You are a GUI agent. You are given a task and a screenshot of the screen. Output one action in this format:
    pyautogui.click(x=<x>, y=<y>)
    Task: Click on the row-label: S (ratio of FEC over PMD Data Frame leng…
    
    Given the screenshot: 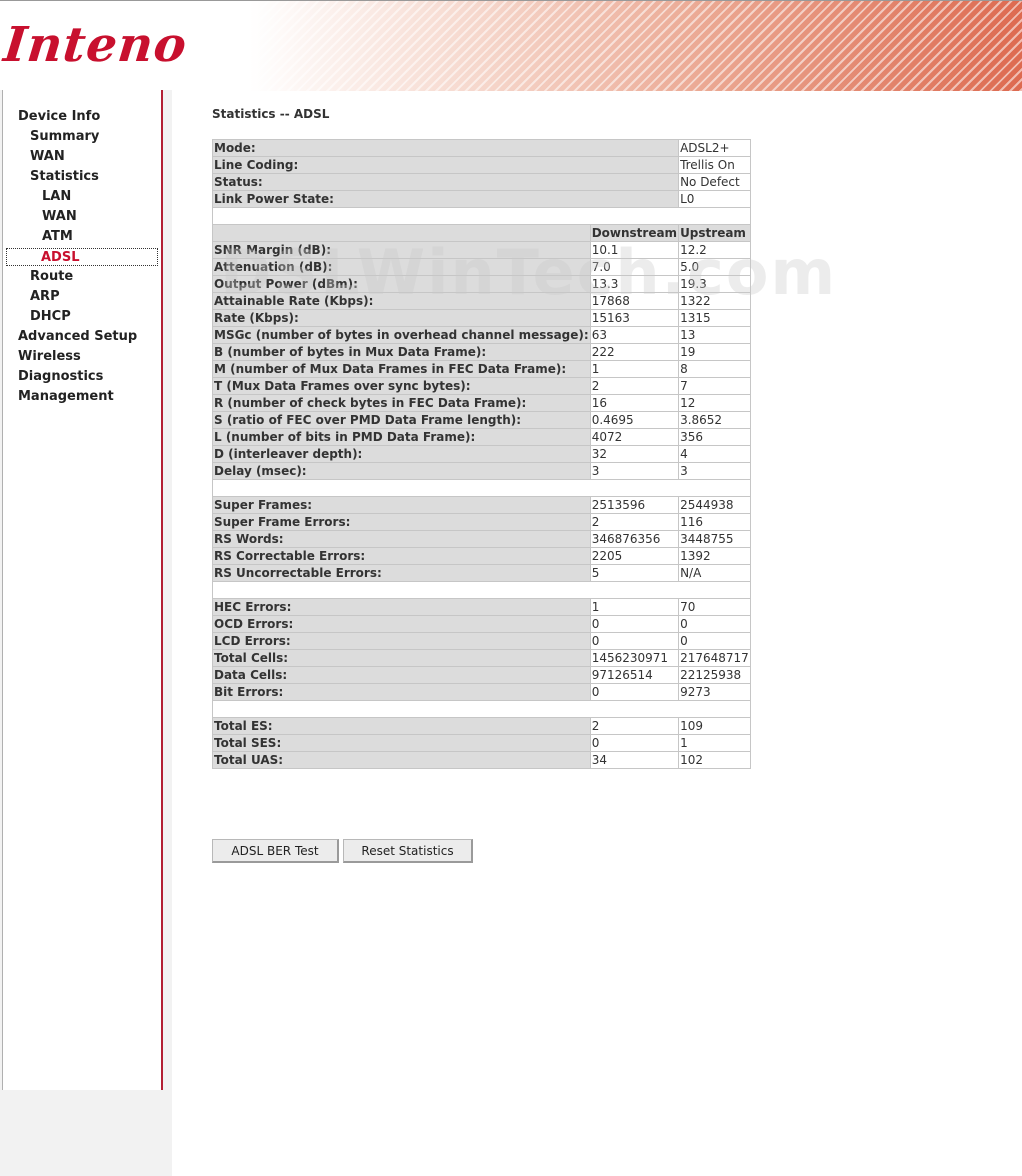 What is the action you would take?
    pyautogui.click(x=401, y=420)
    